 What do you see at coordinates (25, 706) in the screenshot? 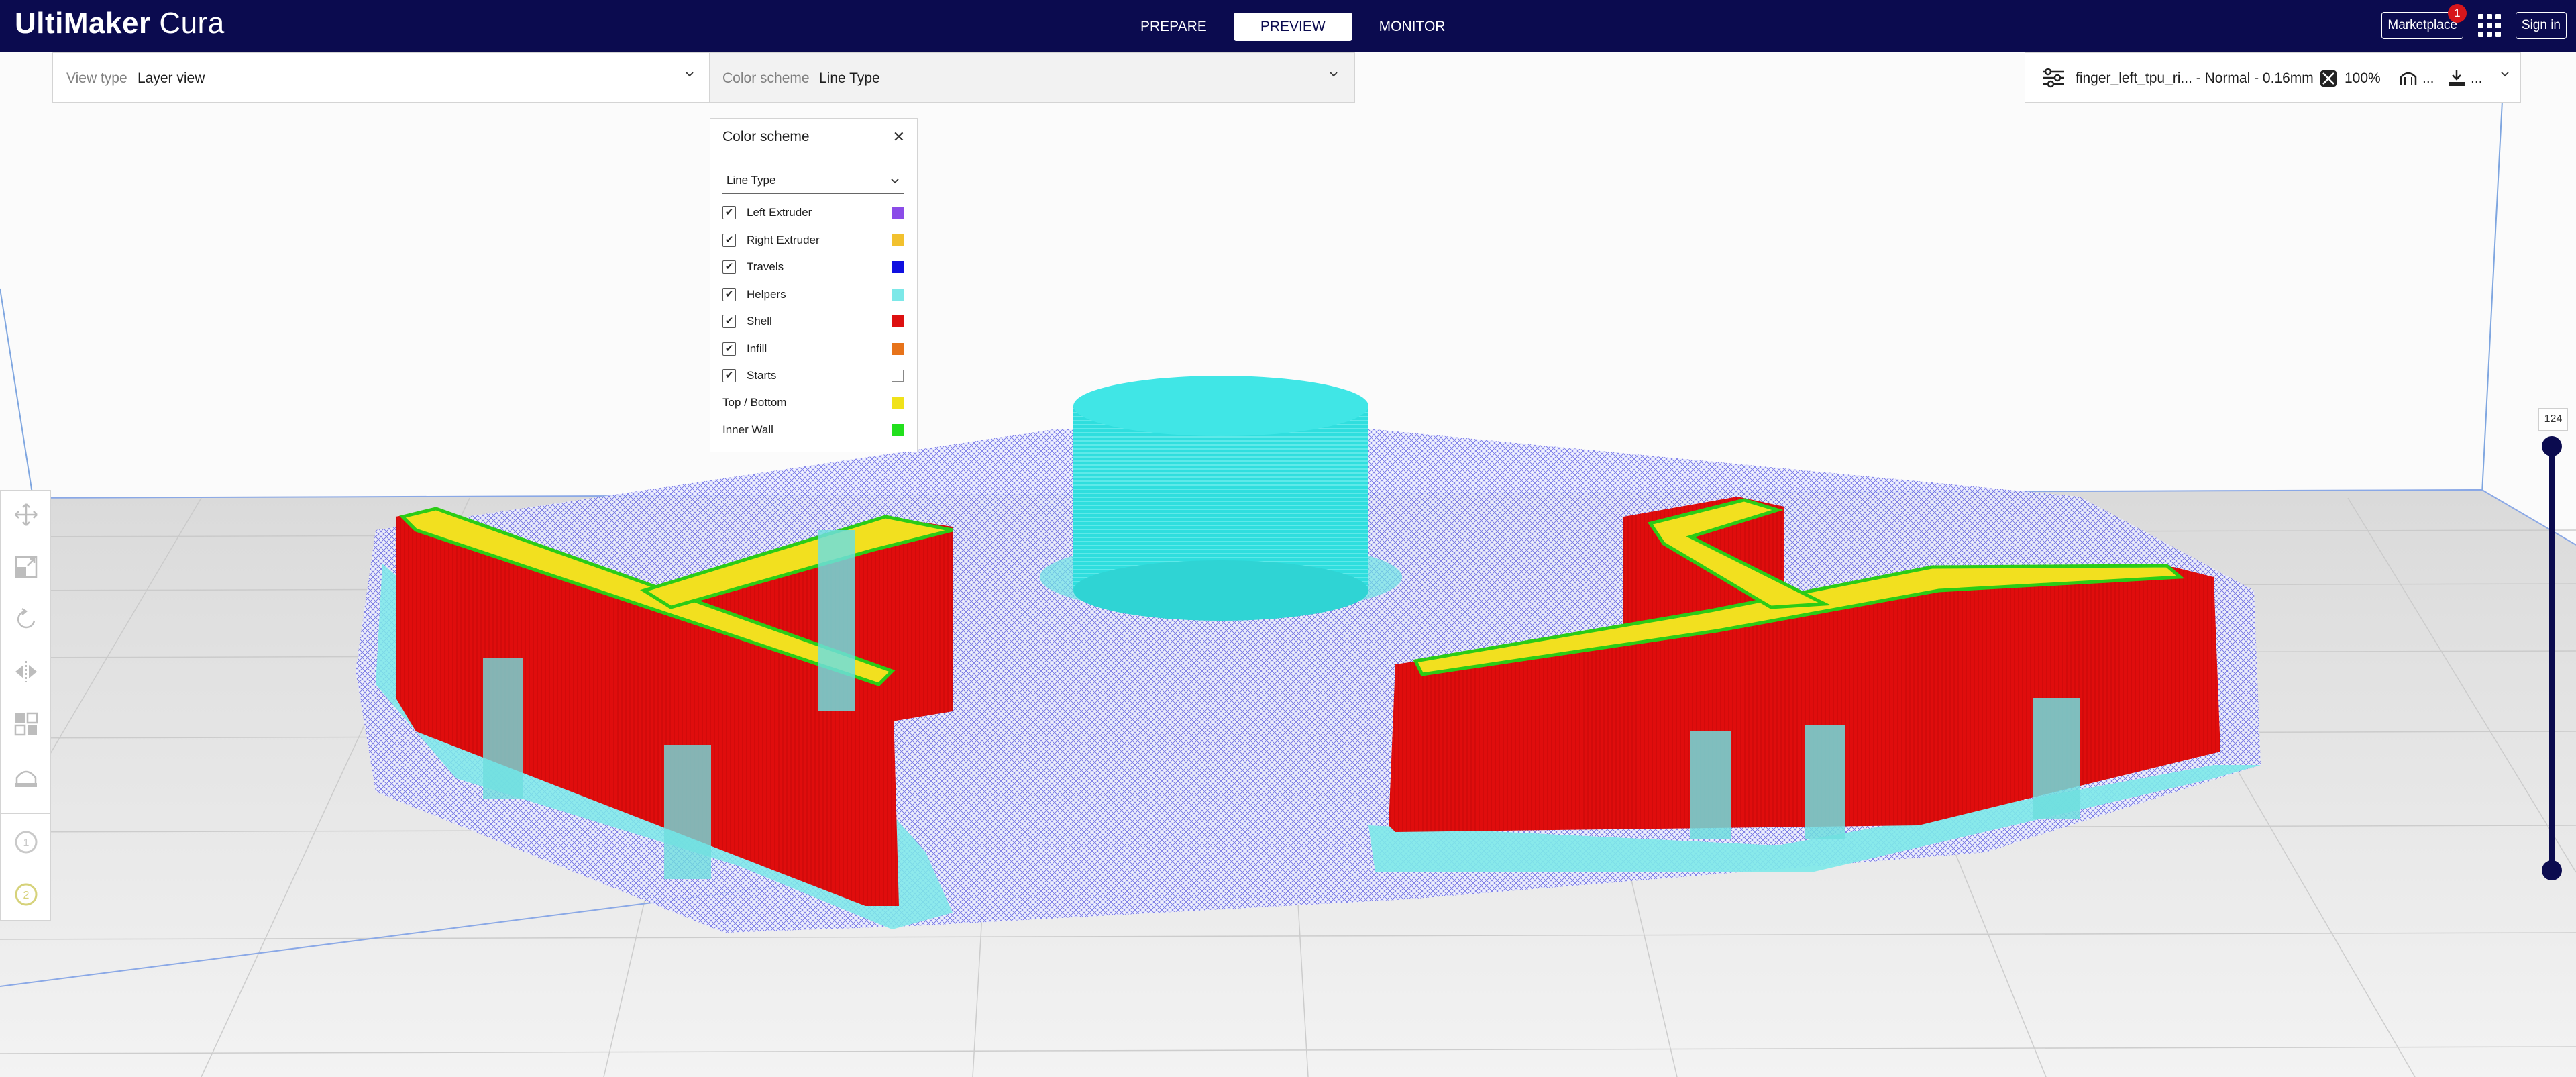
I see `left-toolbar: 1 2` at bounding box center [25, 706].